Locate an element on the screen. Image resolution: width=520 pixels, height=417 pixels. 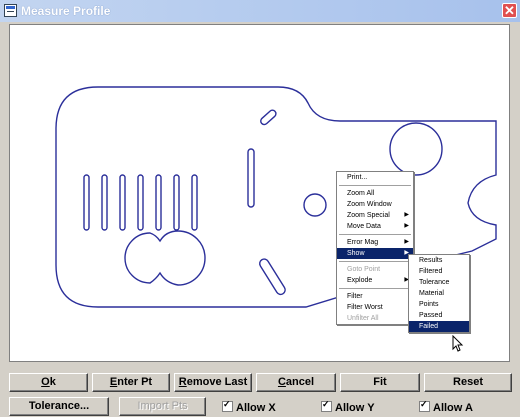
menu-item-zoom-all: Zoom All is located at coordinates (375, 193).